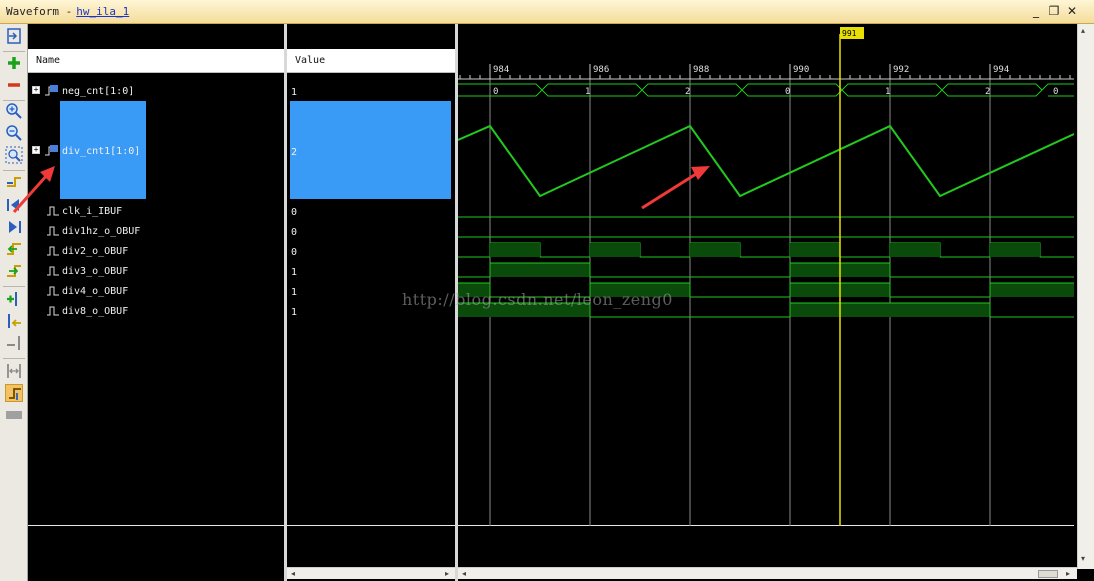 The width and height of the screenshot is (1094, 581). Describe the element at coordinates (801, 70) in the screenshot. I see `time-tick-label: 990` at that location.